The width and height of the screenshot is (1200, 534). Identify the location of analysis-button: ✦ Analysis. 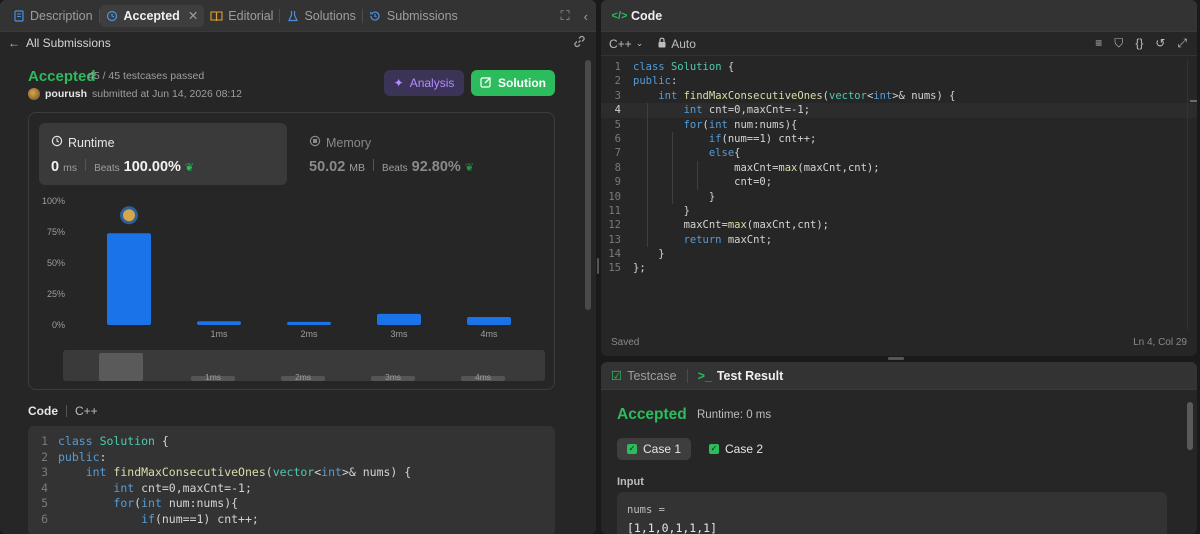
(424, 83).